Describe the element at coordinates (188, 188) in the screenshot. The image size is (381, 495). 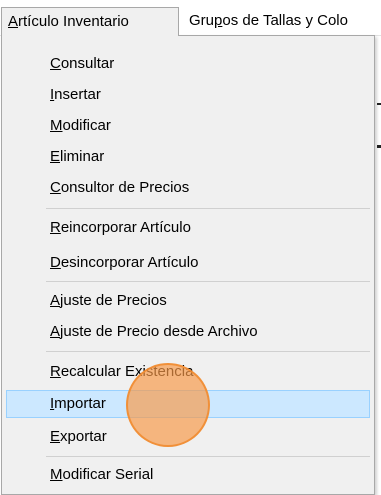
I see `menu-item-consultor-de-precios: Consultor de Precios` at that location.